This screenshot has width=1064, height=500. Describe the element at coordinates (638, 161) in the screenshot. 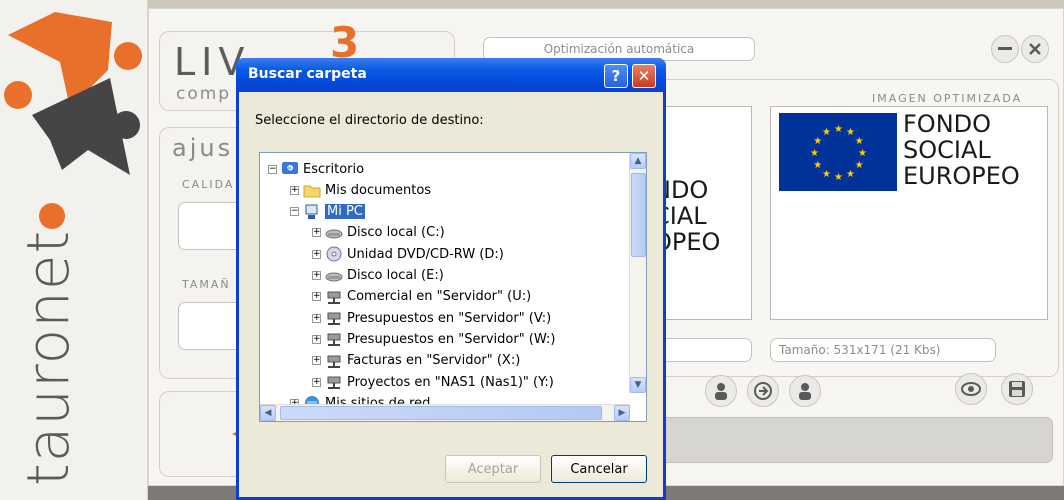

I see `scroll-up-icon: ▲` at that location.